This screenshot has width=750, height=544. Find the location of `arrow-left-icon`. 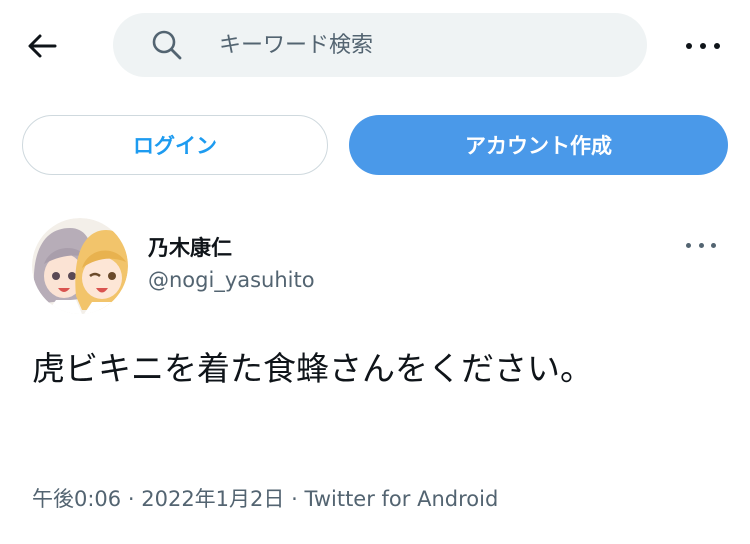

arrow-left-icon is located at coordinates (42, 46).